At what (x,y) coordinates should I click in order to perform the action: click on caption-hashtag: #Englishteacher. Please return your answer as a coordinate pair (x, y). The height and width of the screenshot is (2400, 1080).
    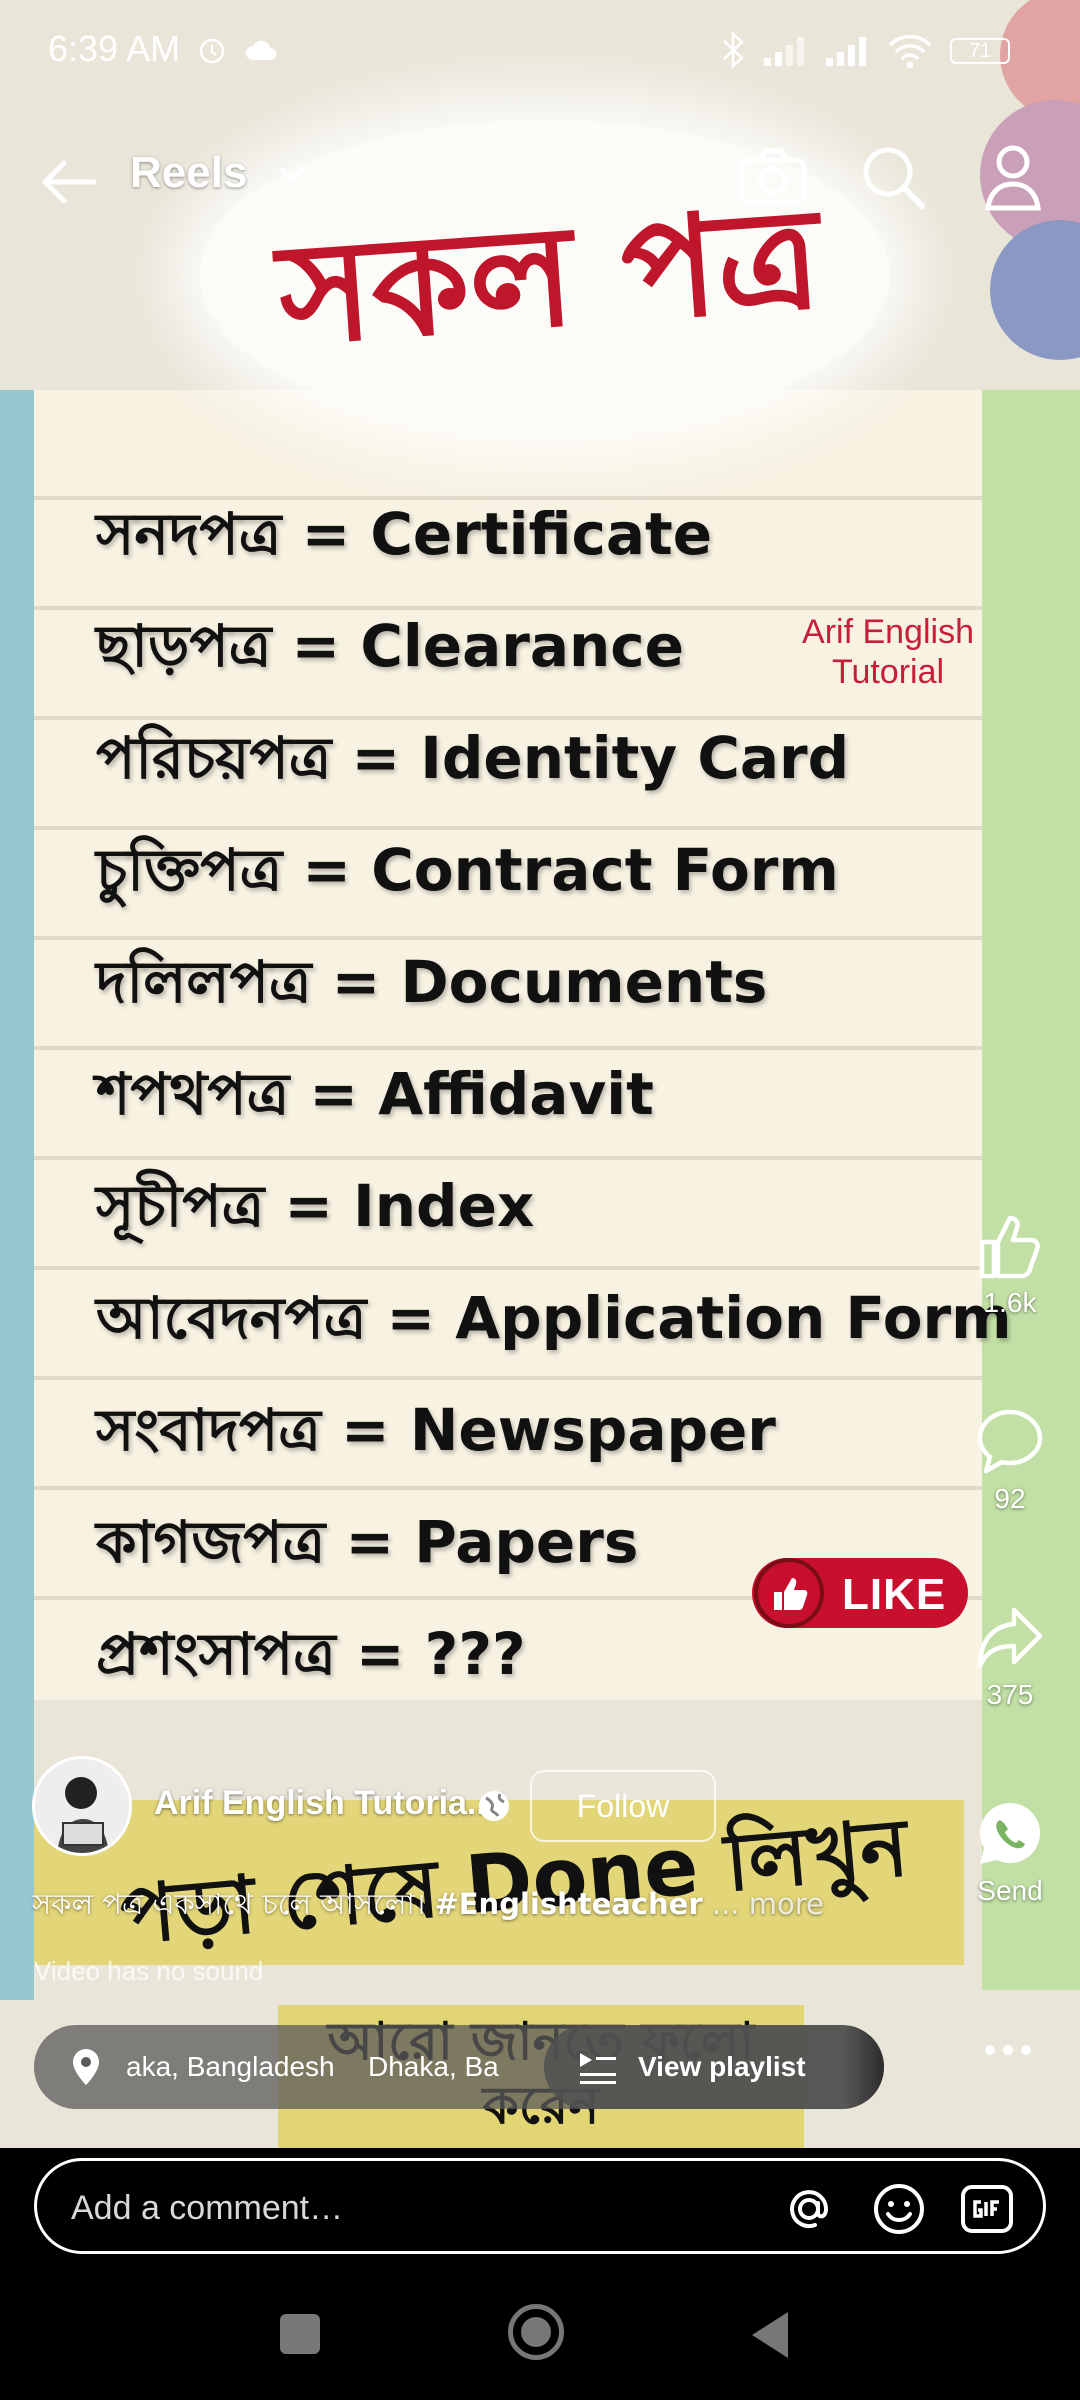
    Looking at the image, I should click on (568, 1904).